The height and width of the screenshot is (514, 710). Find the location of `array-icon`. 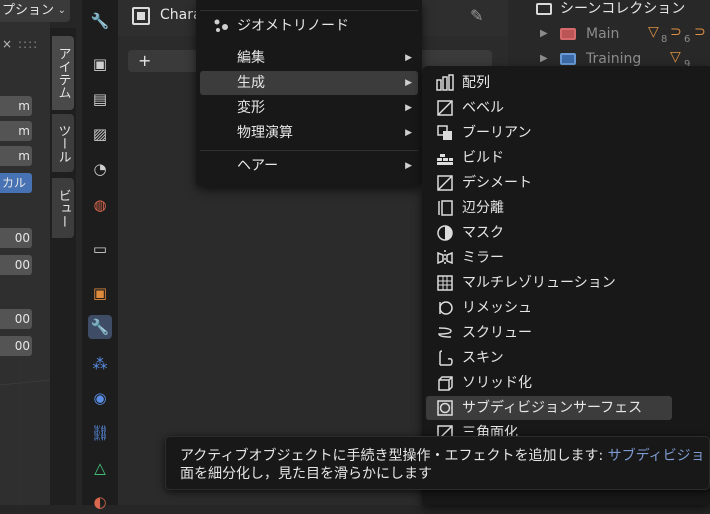

array-icon is located at coordinates (445, 82).